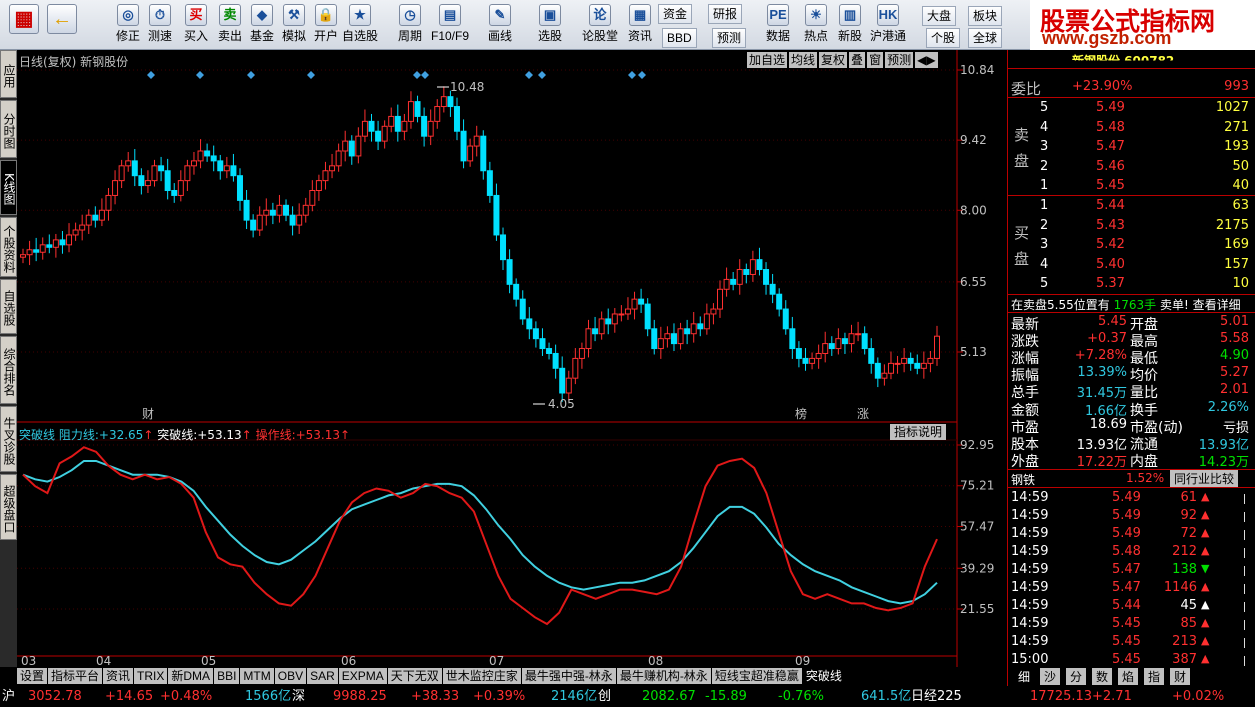  I want to click on kline-button-2: 复权, so click(833, 60).